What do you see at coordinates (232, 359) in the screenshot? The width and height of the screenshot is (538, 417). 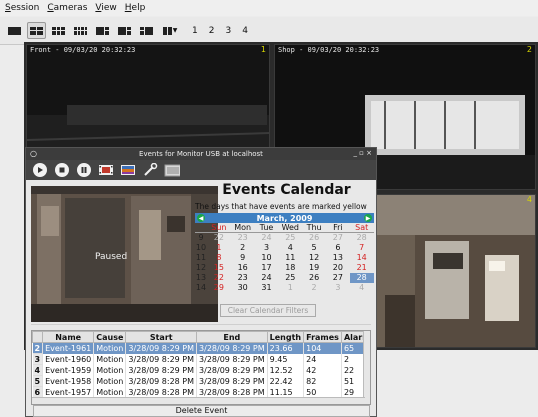 I see `table-cell: 3/28/09 8:29 PM` at bounding box center [232, 359].